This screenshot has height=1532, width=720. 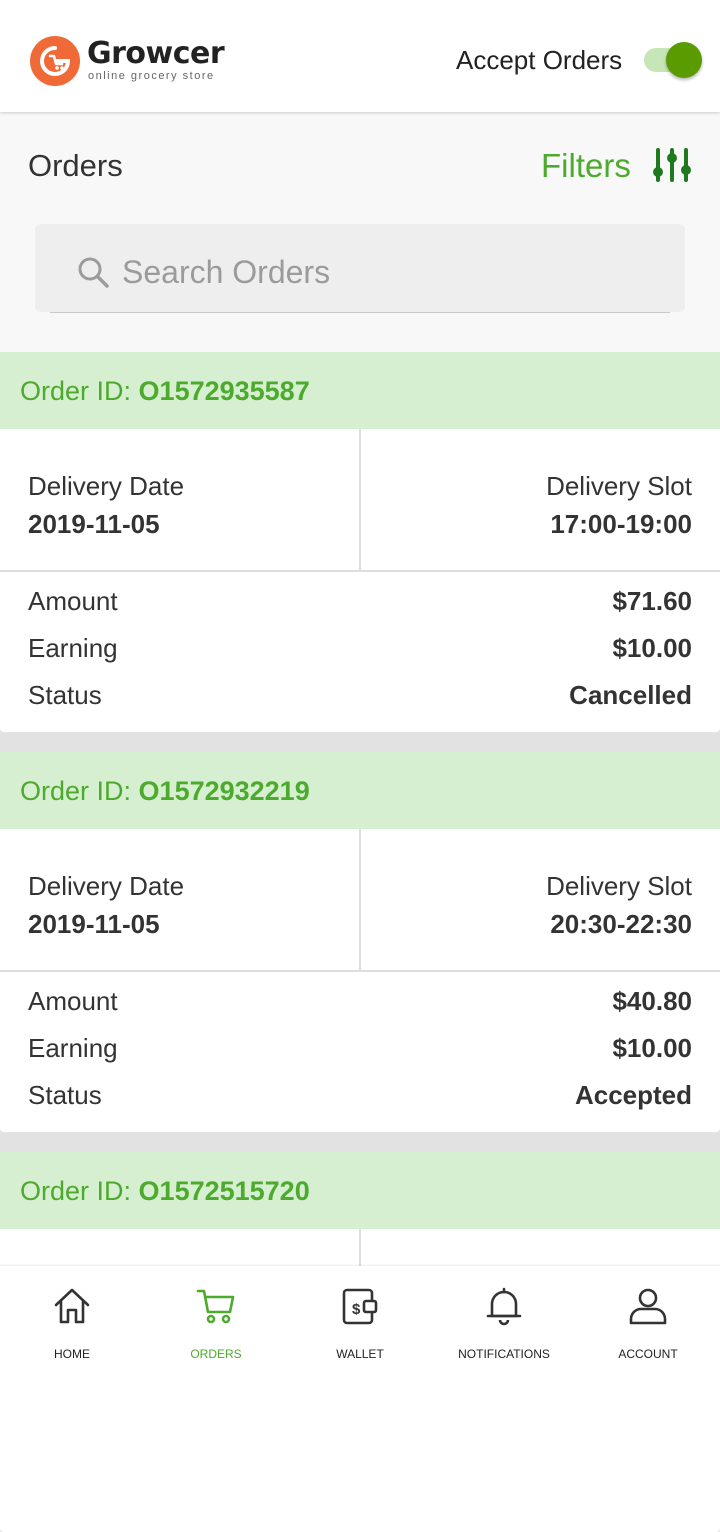 I want to click on home-icon, so click(x=72, y=1306).